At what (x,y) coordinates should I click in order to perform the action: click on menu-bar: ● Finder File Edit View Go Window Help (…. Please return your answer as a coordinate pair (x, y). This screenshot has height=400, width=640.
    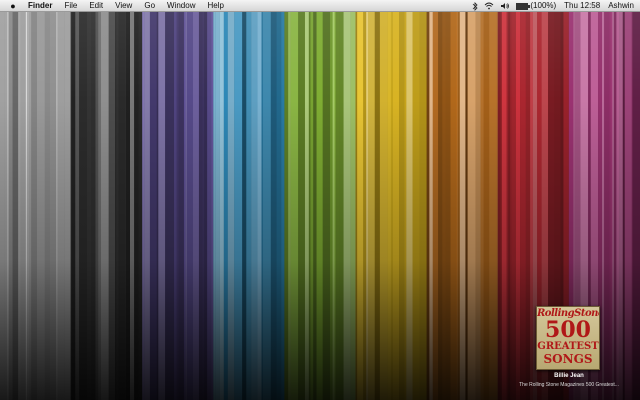
    Looking at the image, I should click on (320, 6).